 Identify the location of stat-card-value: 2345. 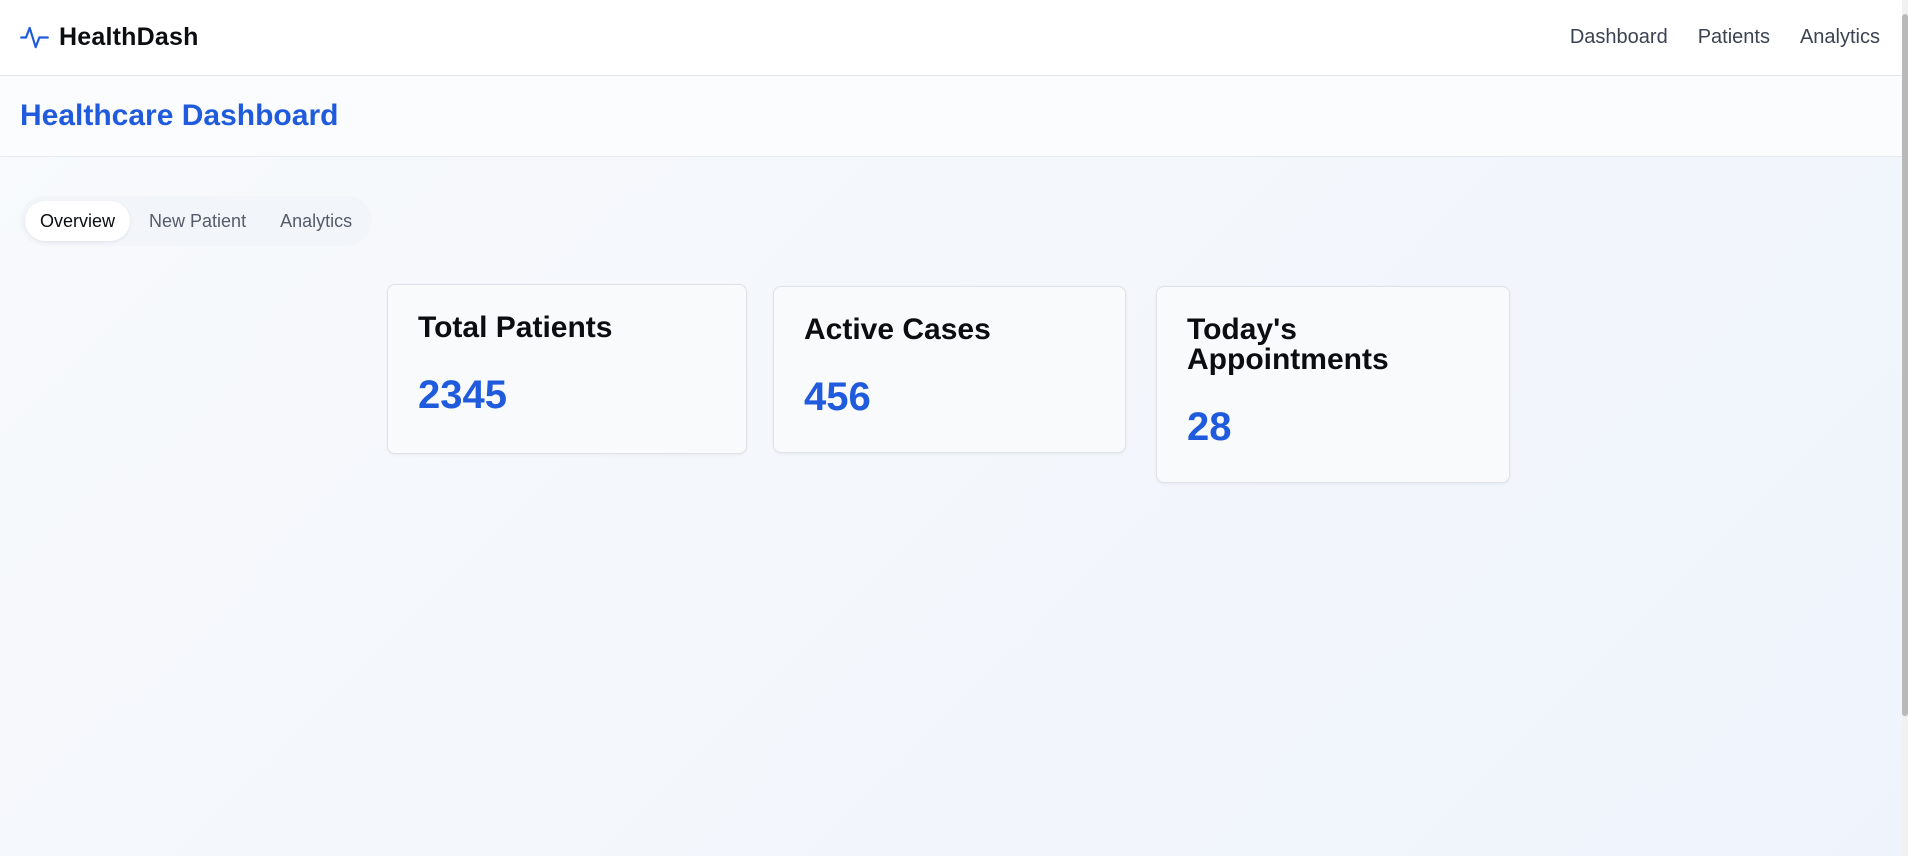
(462, 395).